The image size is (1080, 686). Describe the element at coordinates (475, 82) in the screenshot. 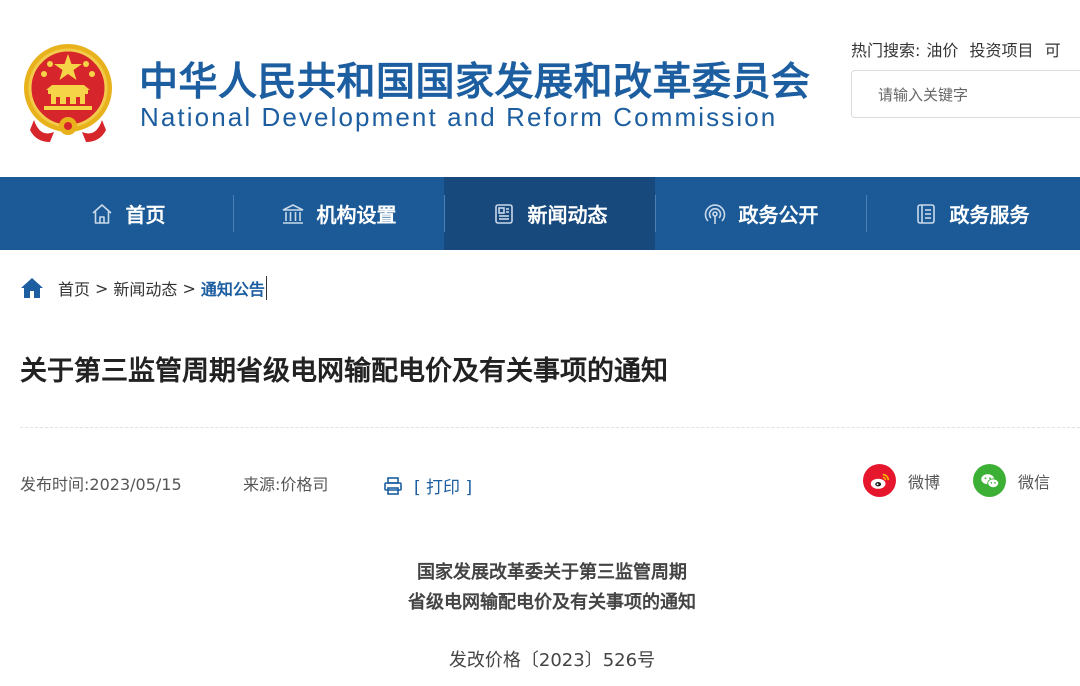

I see `site-title-chinese: 中华人民共和国国家发展和改革委员会` at that location.